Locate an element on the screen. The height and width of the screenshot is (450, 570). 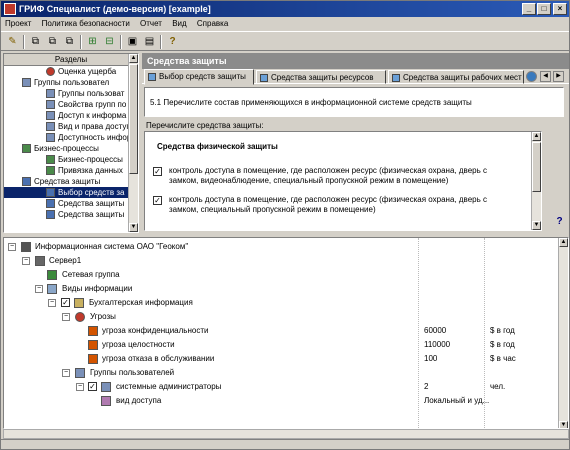
maximize-button: □ is located at coordinates (544, 9).